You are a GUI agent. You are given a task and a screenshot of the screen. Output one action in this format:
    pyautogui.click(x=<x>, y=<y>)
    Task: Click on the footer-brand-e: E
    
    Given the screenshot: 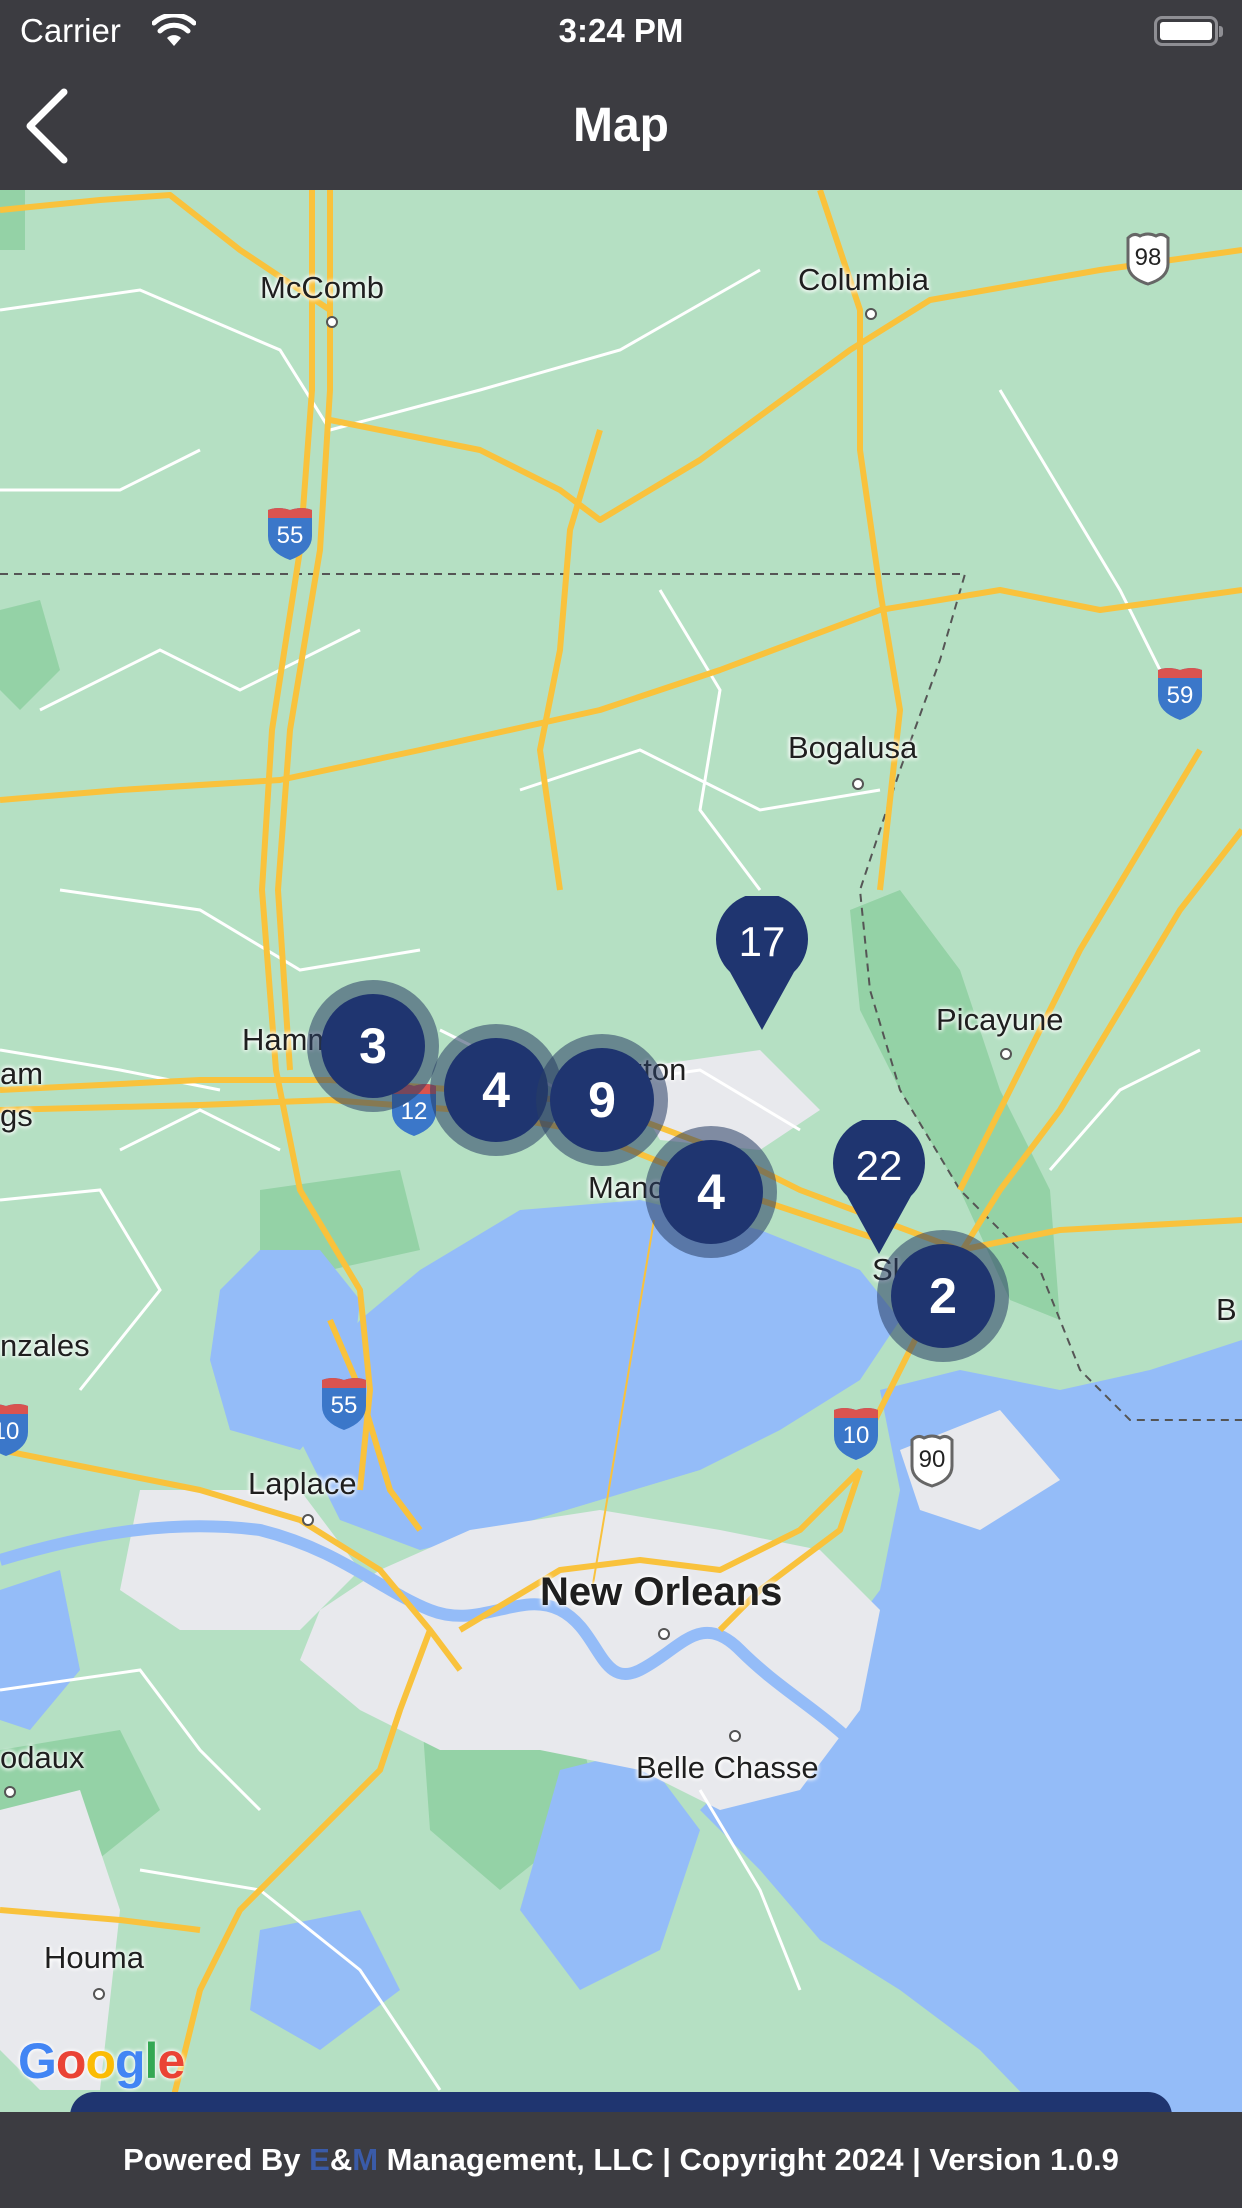 What is the action you would take?
    pyautogui.click(x=319, y=2159)
    